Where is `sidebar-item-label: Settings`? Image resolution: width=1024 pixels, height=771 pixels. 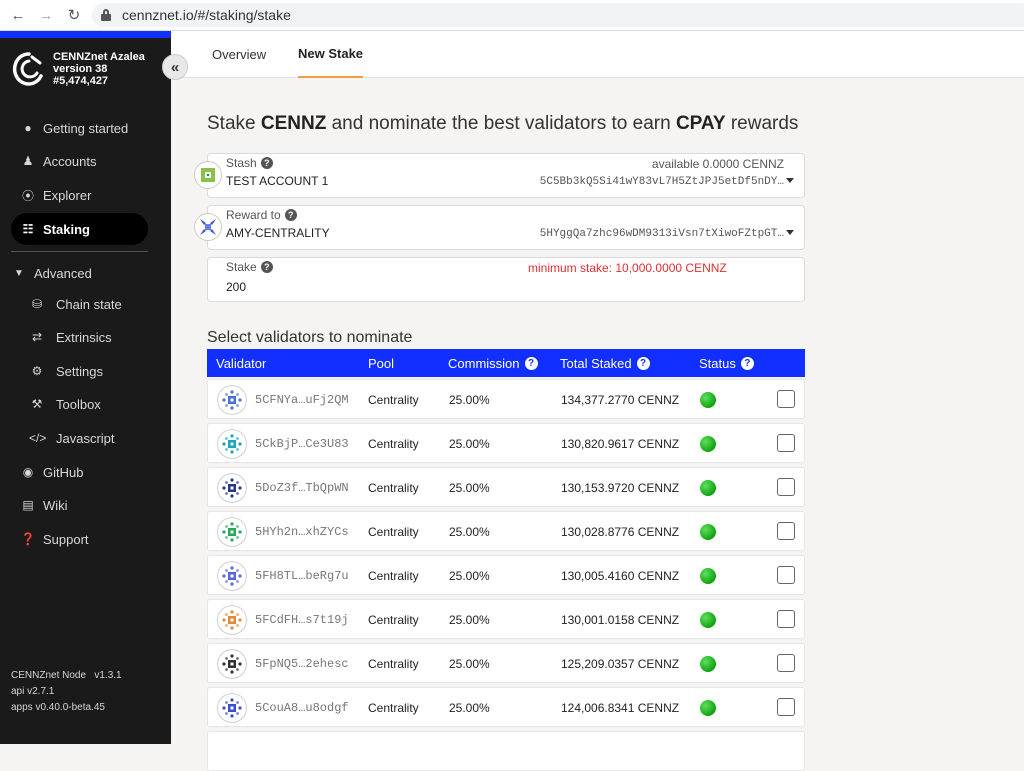
sidebar-item-label: Settings is located at coordinates (79, 371).